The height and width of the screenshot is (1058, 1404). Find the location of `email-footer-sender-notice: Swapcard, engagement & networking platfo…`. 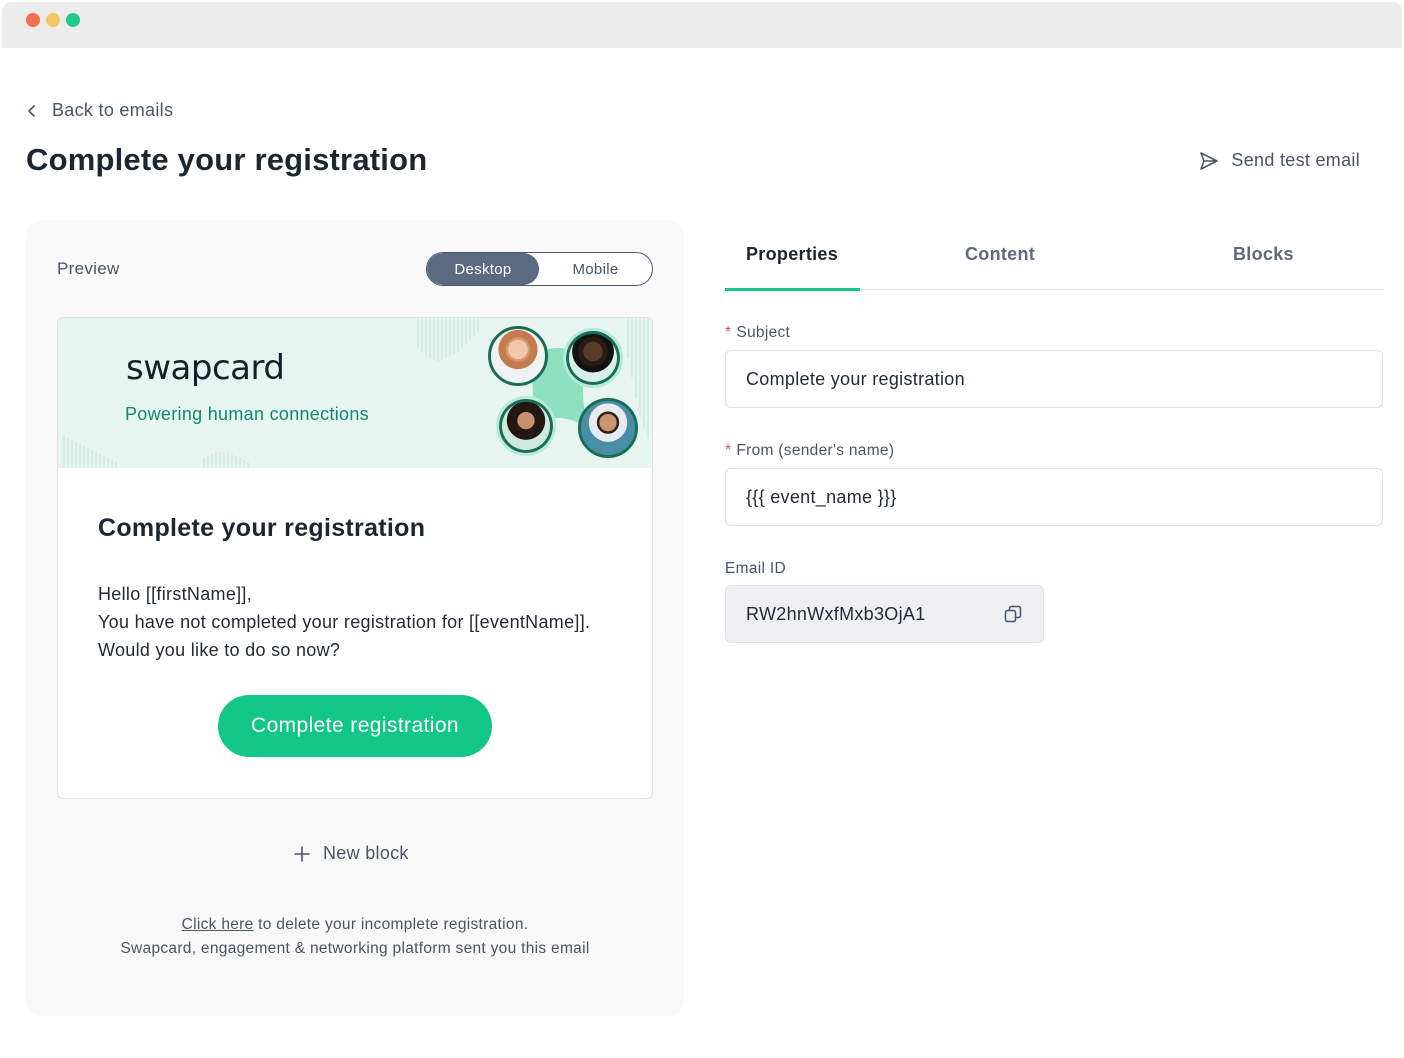

email-footer-sender-notice: Swapcard, engagement & networking platfo… is located at coordinates (355, 948).